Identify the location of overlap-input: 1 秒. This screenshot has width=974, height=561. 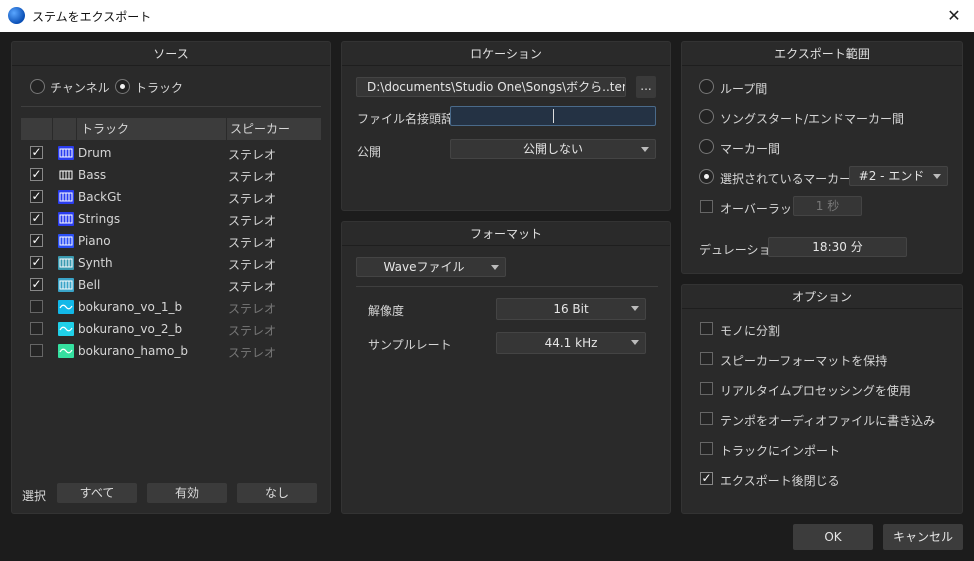
(827, 206).